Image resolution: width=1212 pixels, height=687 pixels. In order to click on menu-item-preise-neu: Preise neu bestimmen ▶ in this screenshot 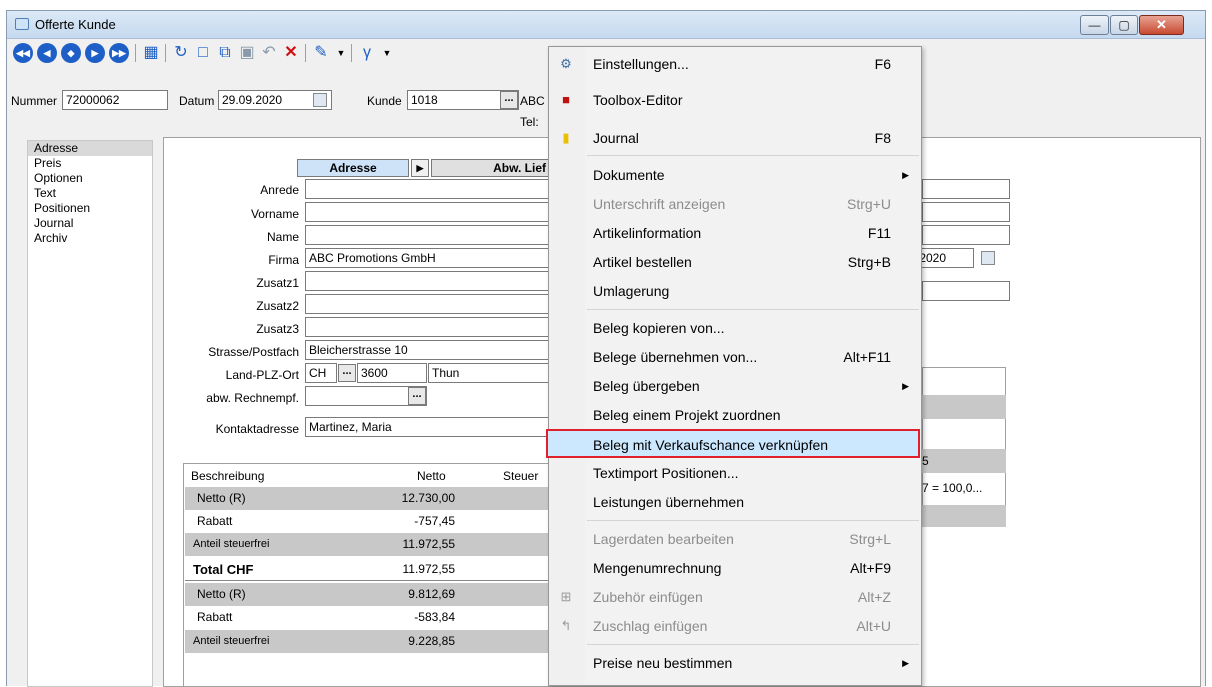, I will do `click(735, 663)`.